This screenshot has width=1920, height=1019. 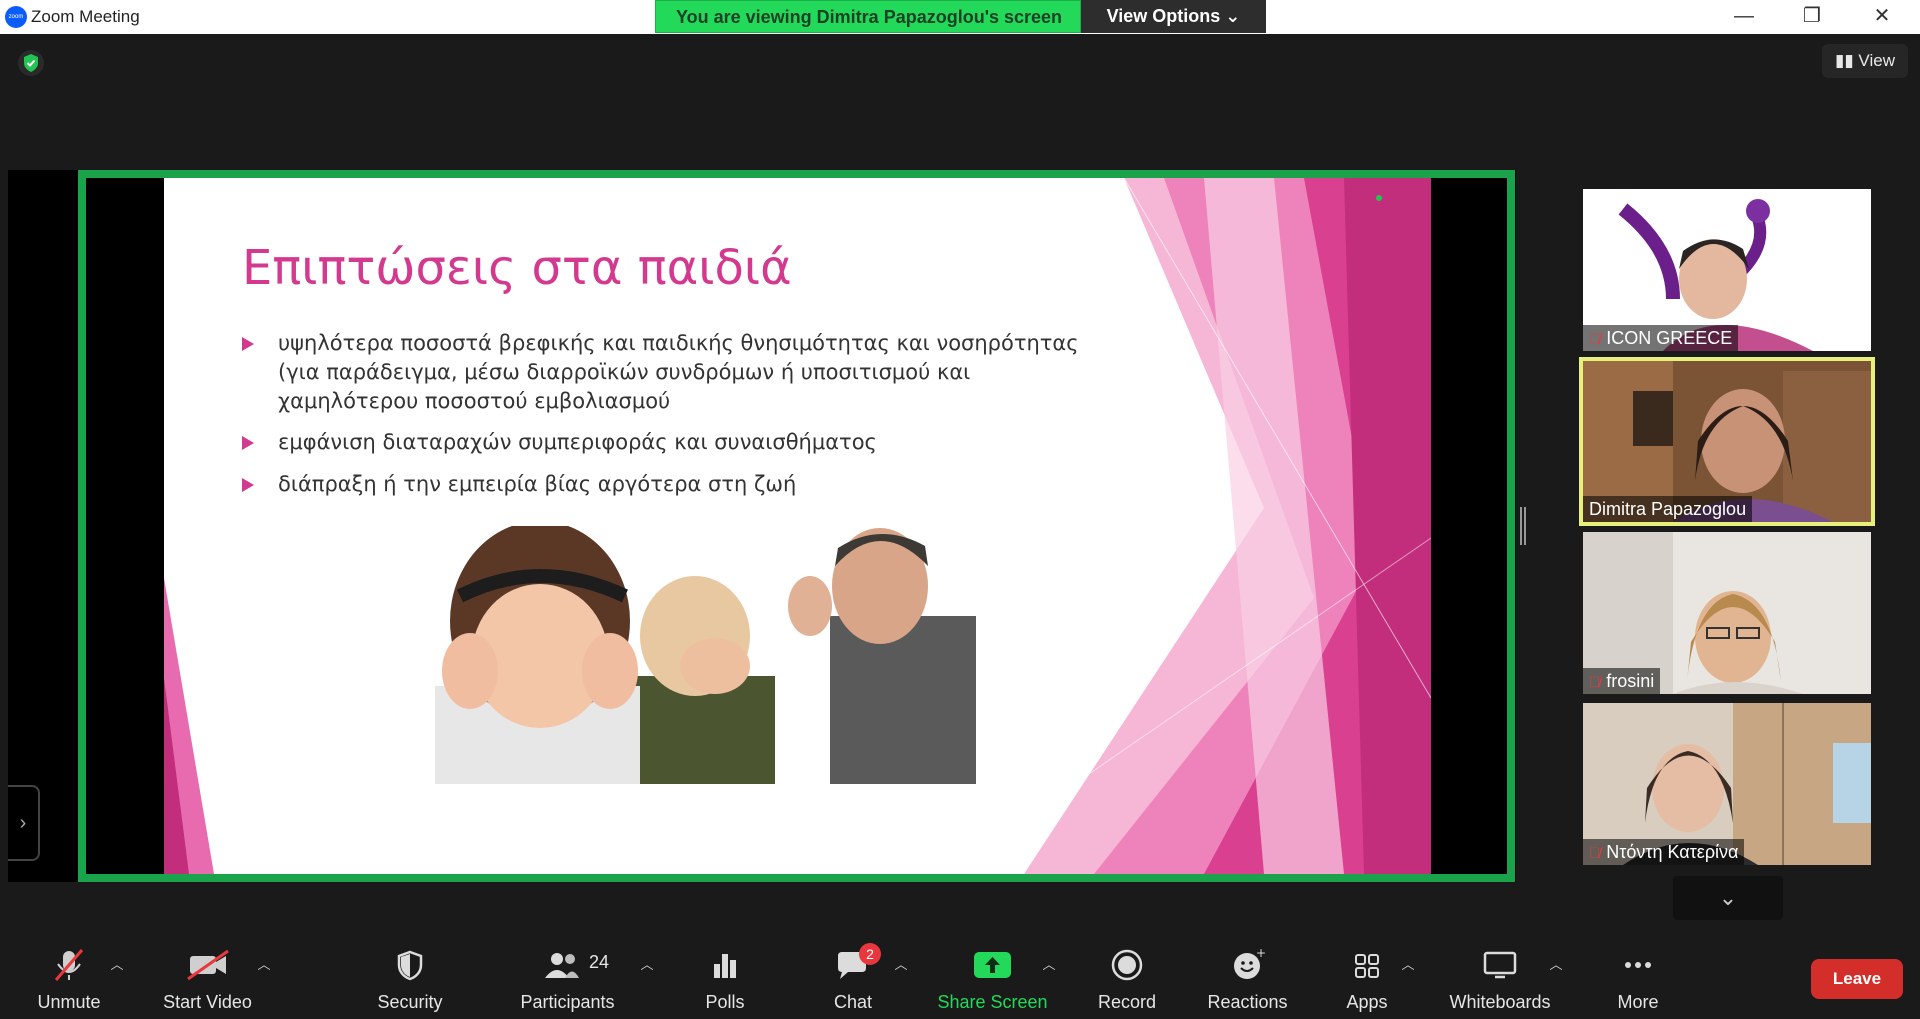 I want to click on panel-resize-handle, so click(x=1523, y=526).